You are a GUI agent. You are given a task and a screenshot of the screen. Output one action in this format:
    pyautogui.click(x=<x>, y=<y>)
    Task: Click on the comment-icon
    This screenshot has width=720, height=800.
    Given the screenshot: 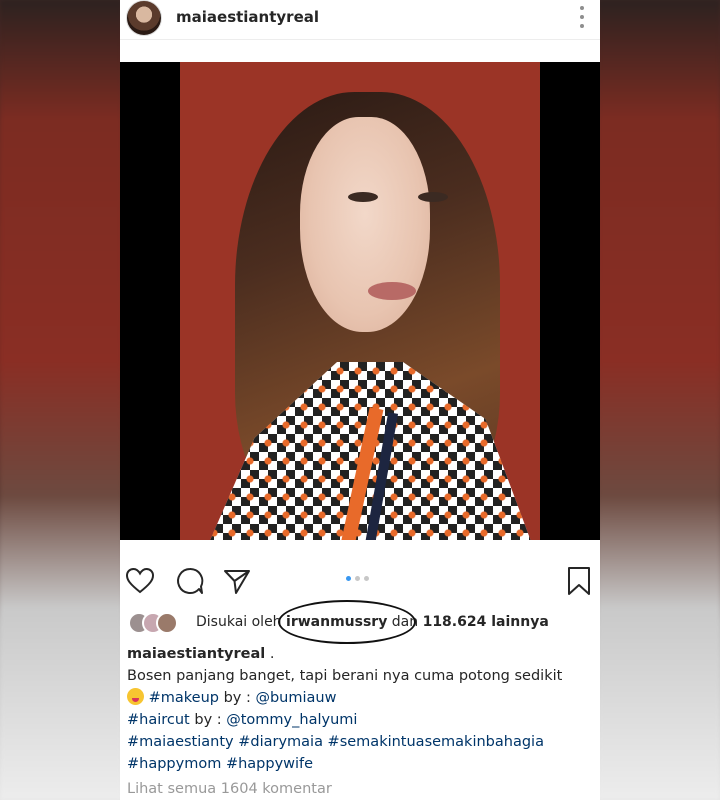 What is the action you would take?
    pyautogui.click(x=190, y=581)
    